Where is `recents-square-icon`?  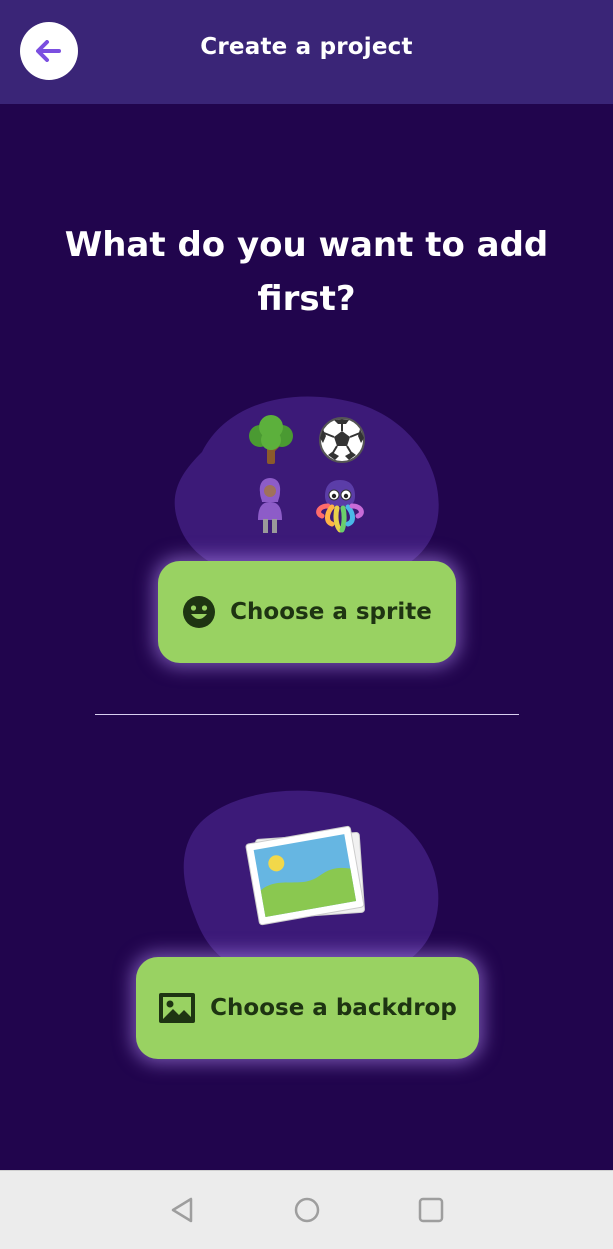 recents-square-icon is located at coordinates (431, 1210).